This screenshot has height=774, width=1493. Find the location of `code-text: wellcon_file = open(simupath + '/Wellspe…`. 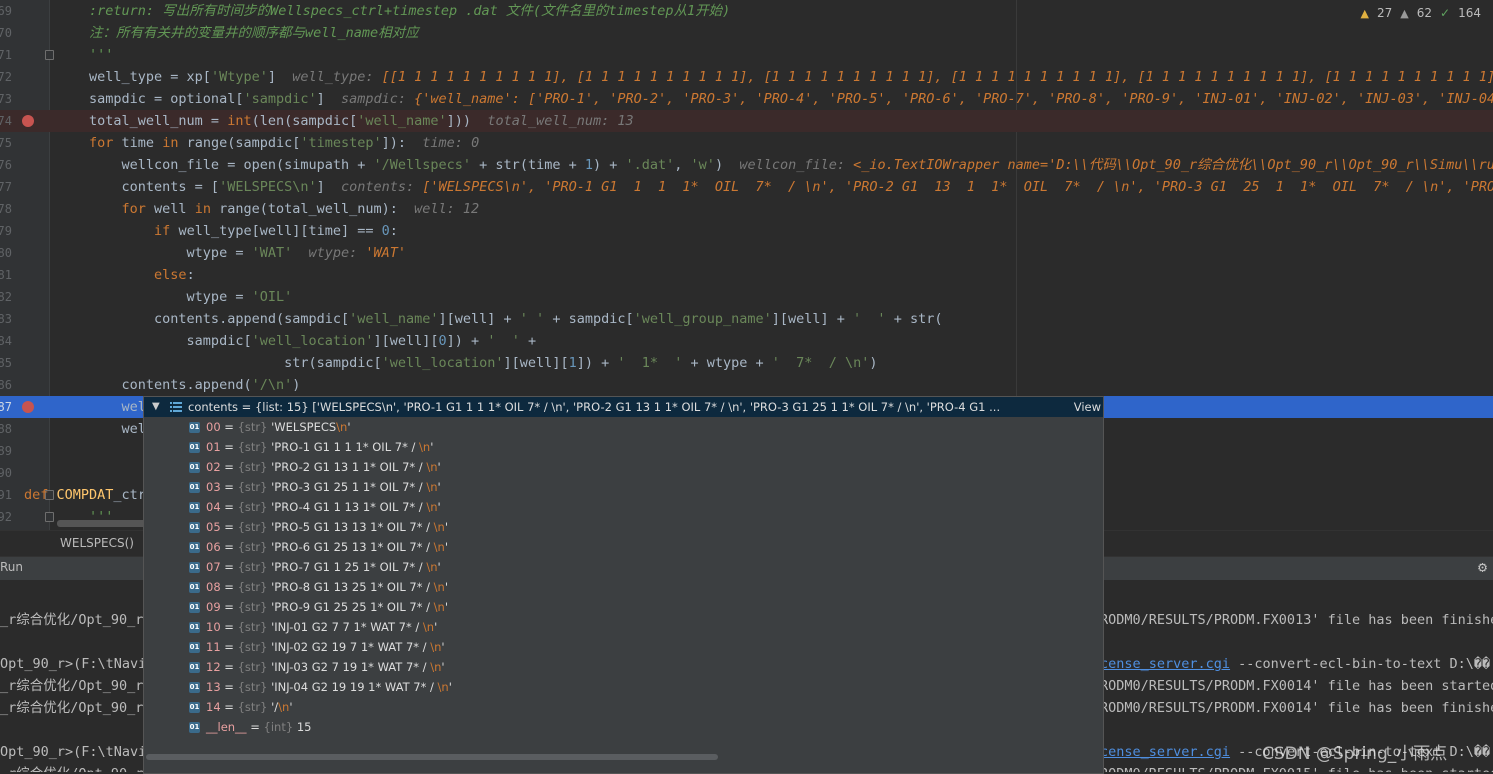

code-text: wellcon_file = open(simupath + '/Wellspe… is located at coordinates (758, 165).